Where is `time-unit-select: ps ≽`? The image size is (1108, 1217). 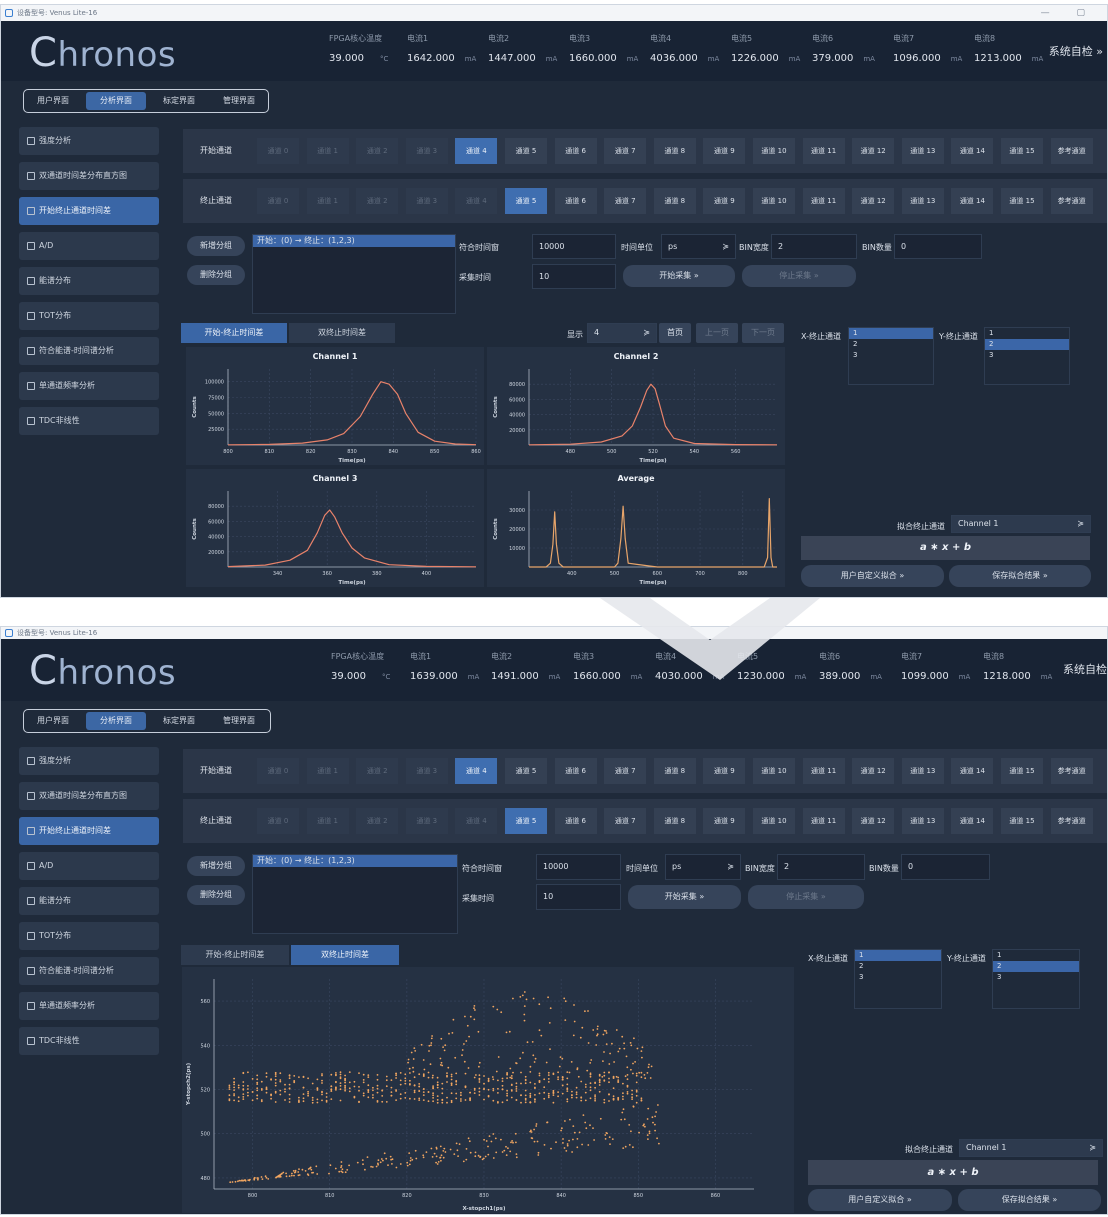
time-unit-select: ps ≽ is located at coordinates (703, 867).